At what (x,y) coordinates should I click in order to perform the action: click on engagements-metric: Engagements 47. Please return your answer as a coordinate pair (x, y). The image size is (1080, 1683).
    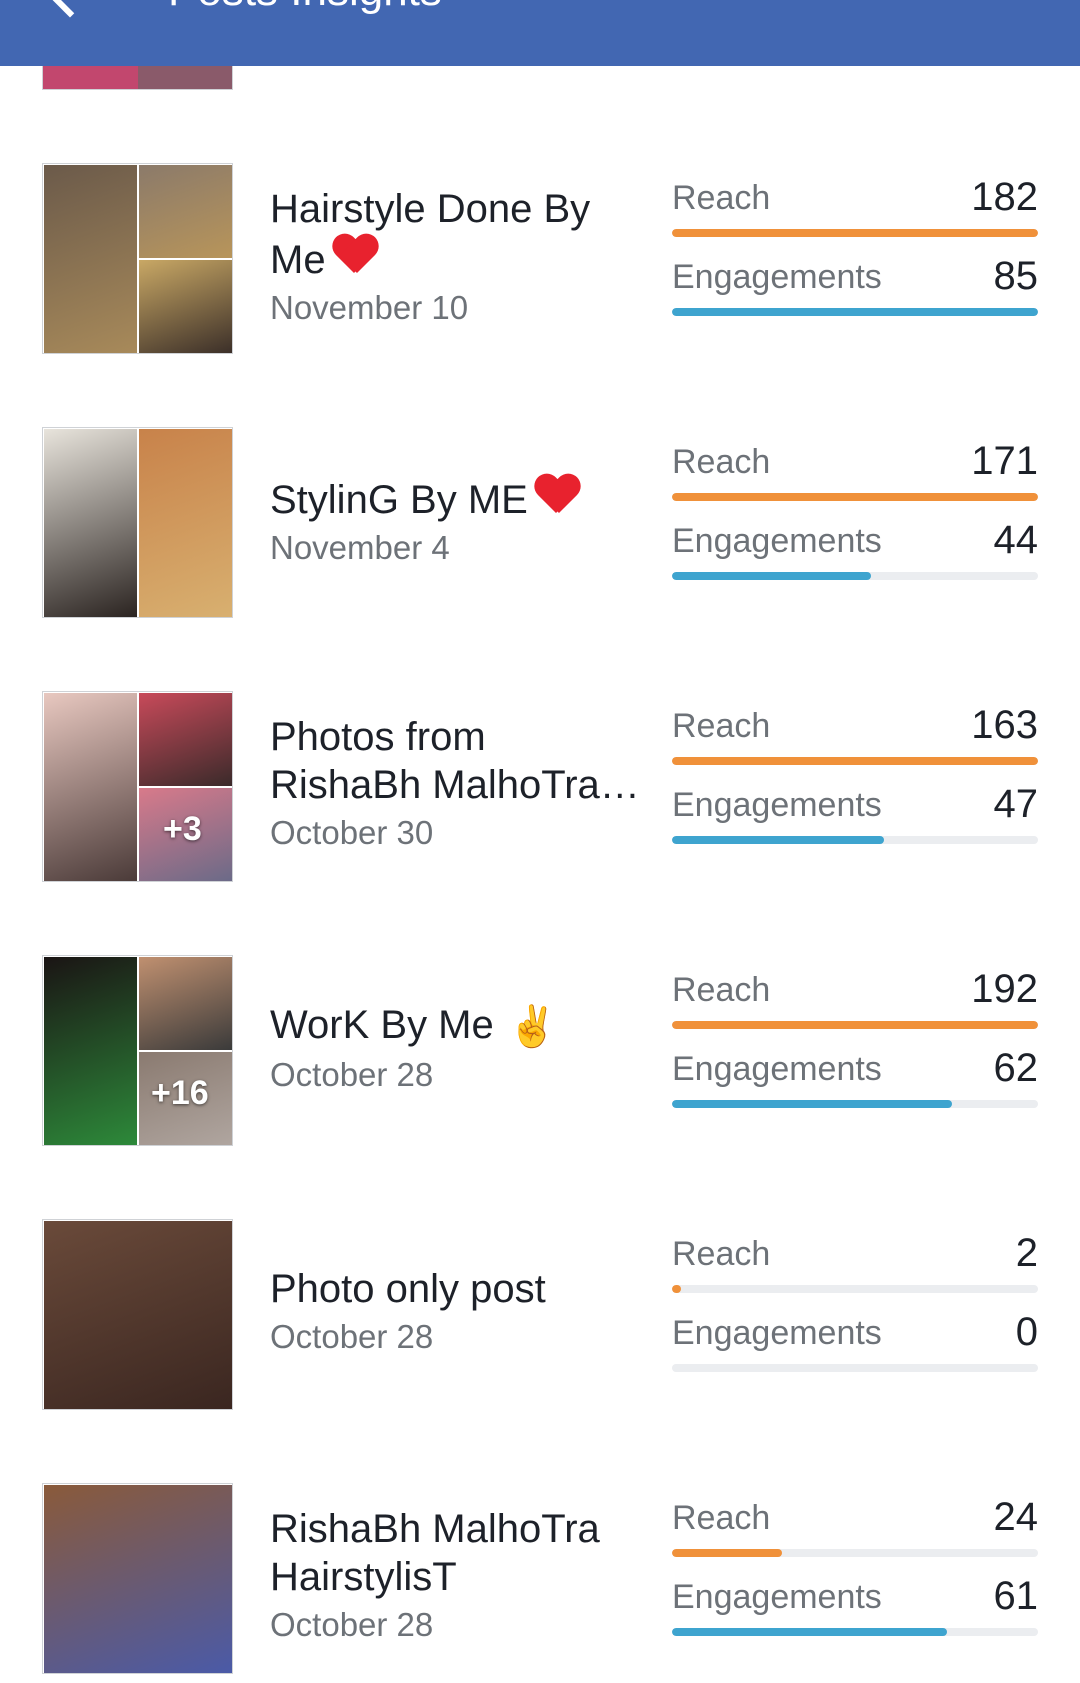
    Looking at the image, I should click on (855, 821).